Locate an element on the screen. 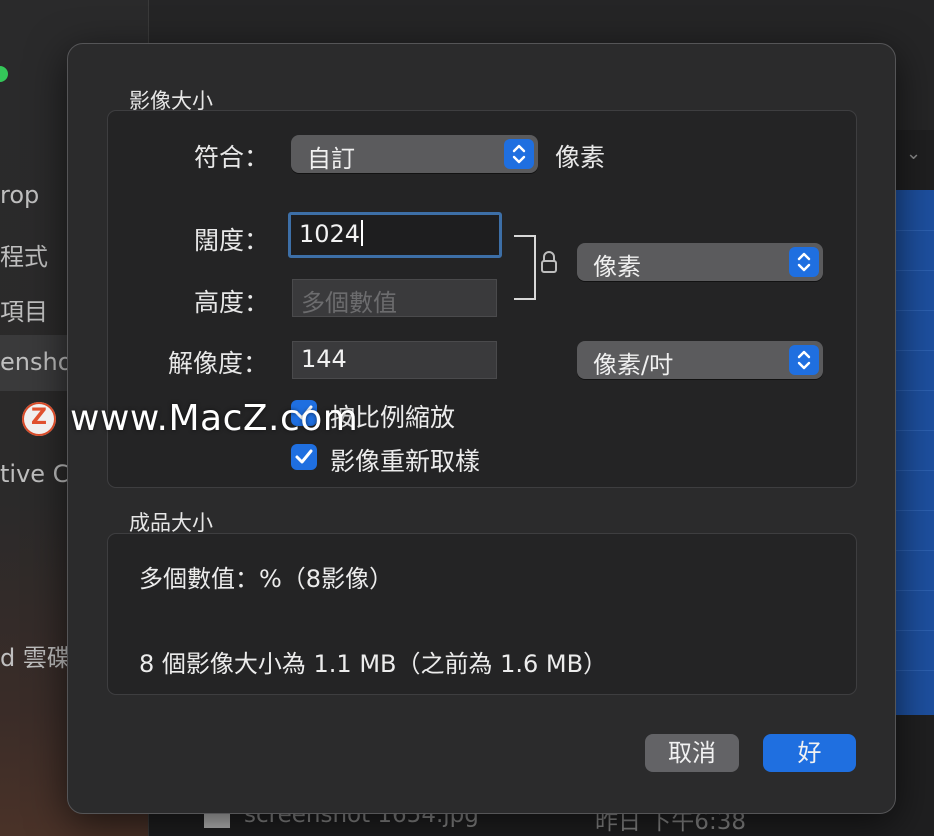  resample-image-label: 影像重新取樣 is located at coordinates (405, 460).